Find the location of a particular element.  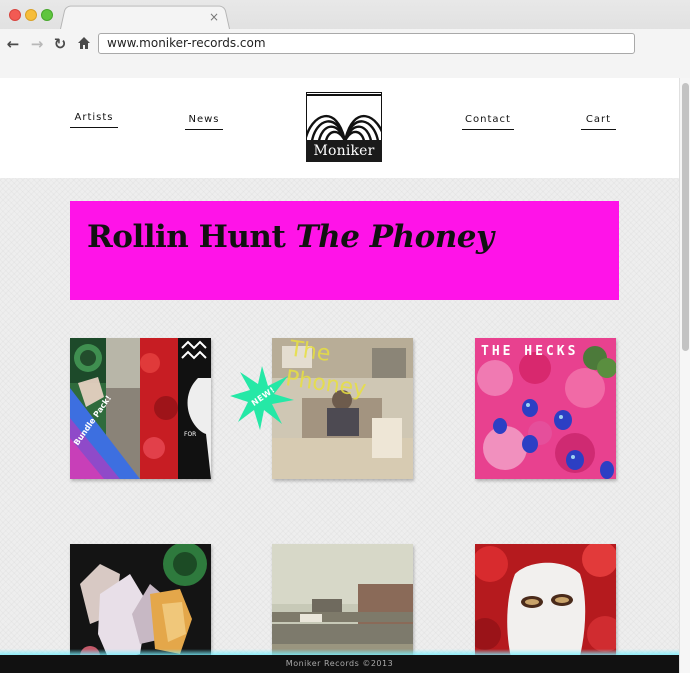

banner-artist: Rollin Hunt is located at coordinates (186, 237).